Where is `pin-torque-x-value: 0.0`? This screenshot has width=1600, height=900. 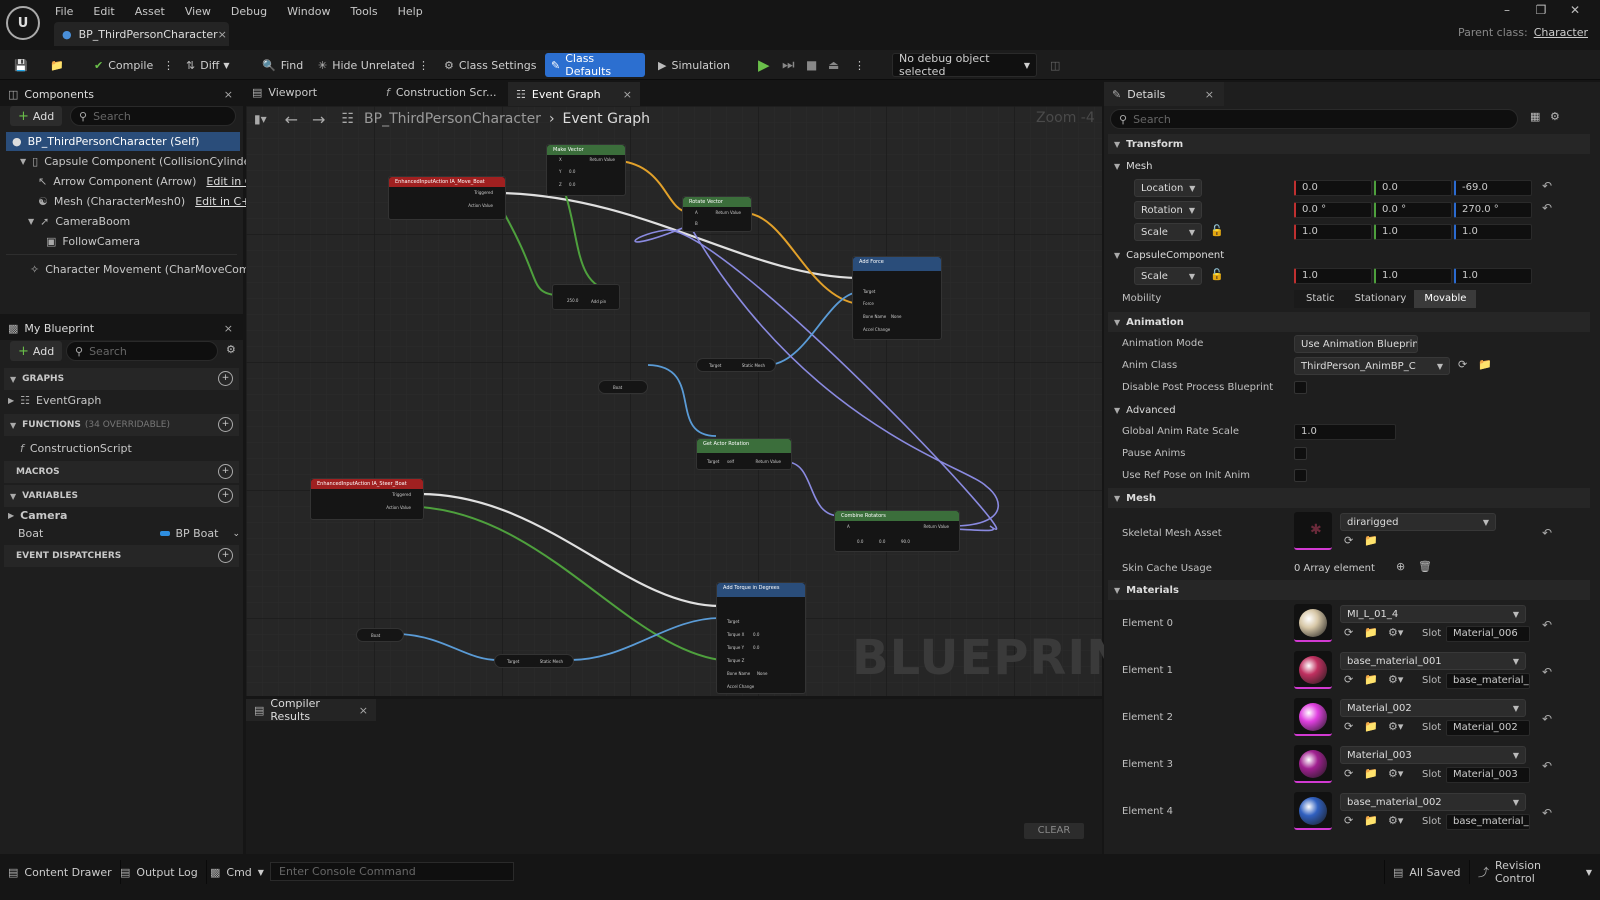
pin-torque-x-value: 0.0 is located at coordinates (756, 634).